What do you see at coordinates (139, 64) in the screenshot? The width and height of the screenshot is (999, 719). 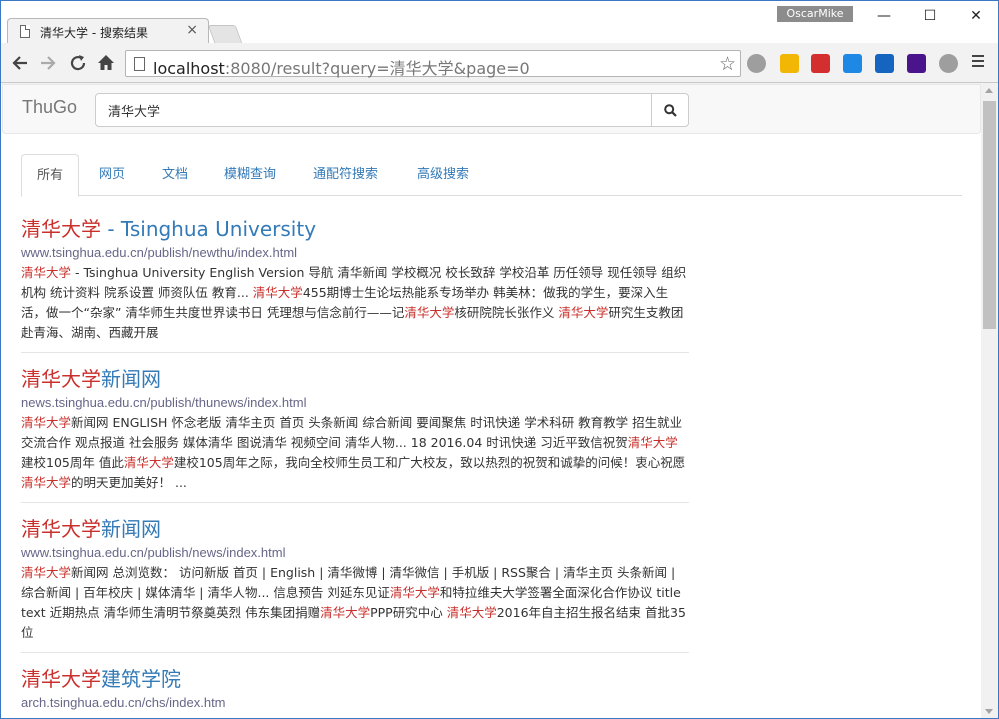 I see `page-info-icon` at bounding box center [139, 64].